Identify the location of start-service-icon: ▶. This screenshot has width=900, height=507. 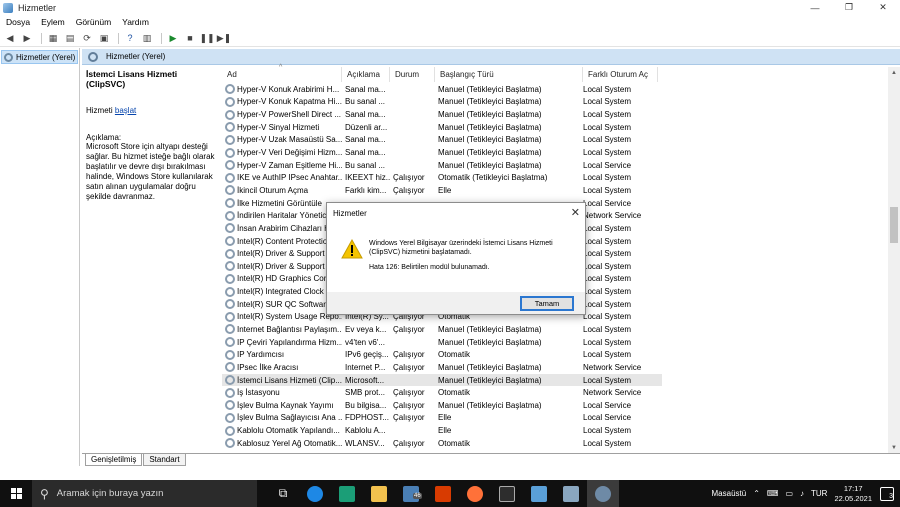
(173, 38).